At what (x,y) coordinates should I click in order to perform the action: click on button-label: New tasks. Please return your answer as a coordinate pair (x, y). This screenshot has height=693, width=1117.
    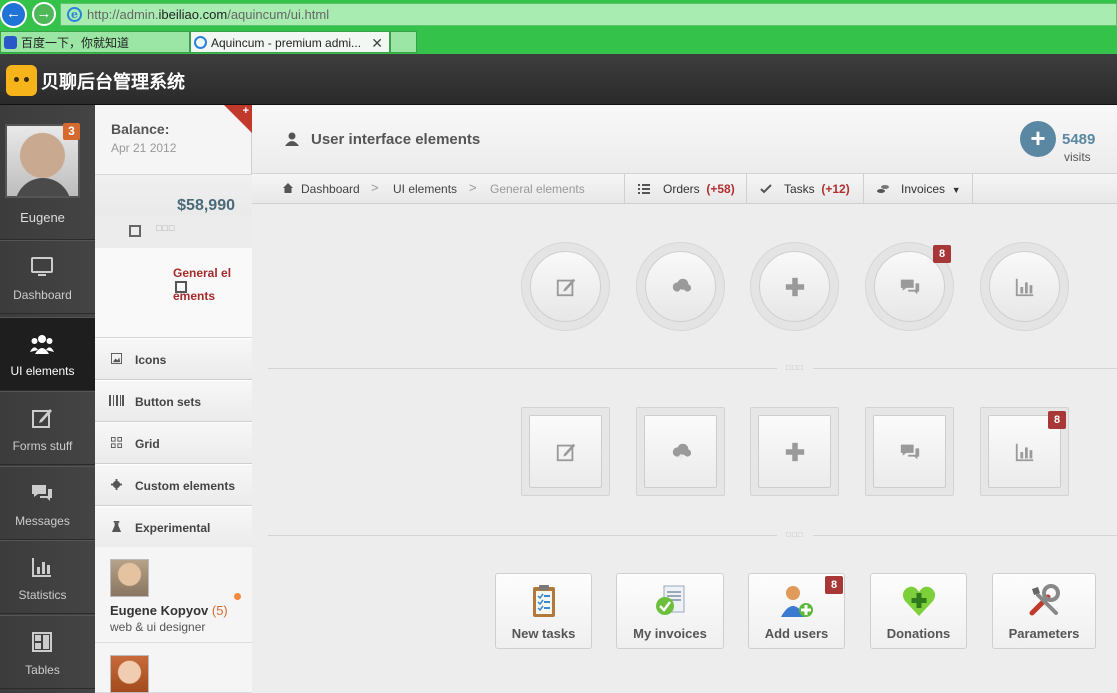
    Looking at the image, I should click on (543, 633).